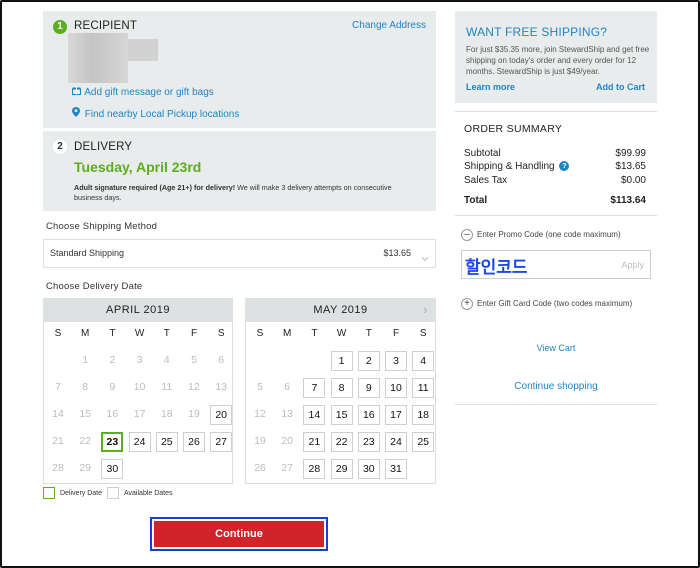 The width and height of the screenshot is (700, 568). What do you see at coordinates (556, 264) in the screenshot?
I see `promo-code-field: 할인코드 Apply` at bounding box center [556, 264].